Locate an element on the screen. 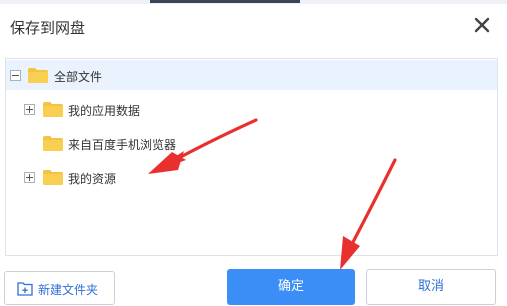 The image size is (507, 306). new-folder-label: 新建文件夹 is located at coordinates (68, 290).